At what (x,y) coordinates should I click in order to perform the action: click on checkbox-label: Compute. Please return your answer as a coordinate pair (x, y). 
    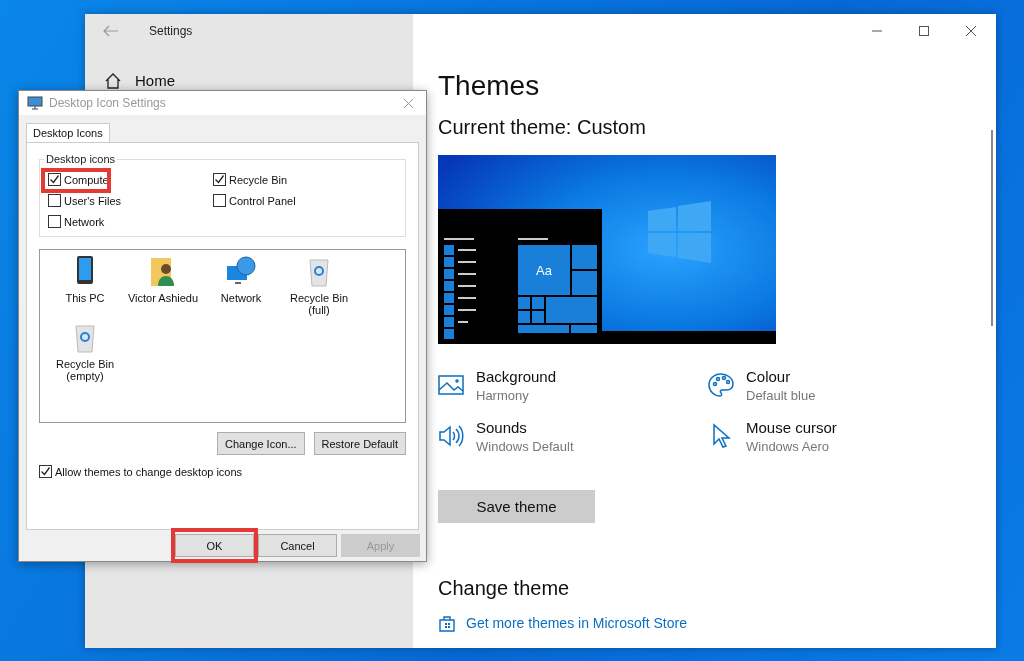
    Looking at the image, I should click on (86, 179).